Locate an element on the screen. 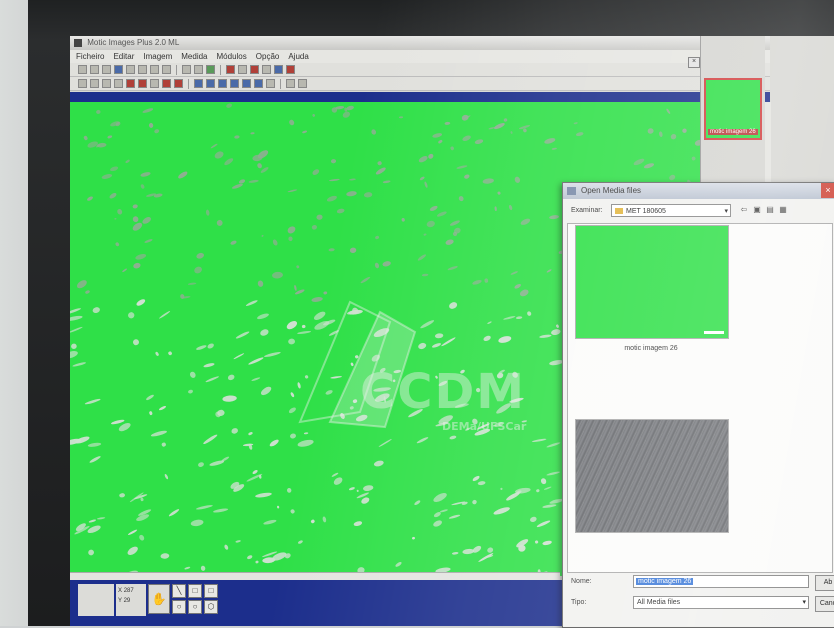 Image resolution: width=834 pixels, height=628 pixels. menu-item-ficheiro: Ficheiro is located at coordinates (90, 56).